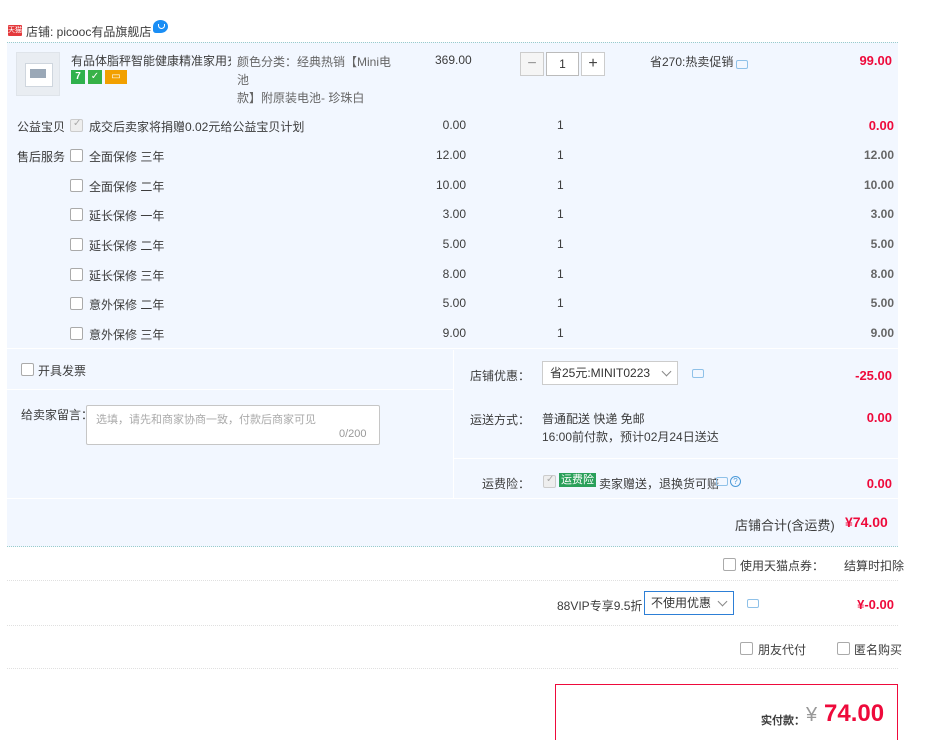  I want to click on freight-insurance-label: 运费险：, so click(505, 484).